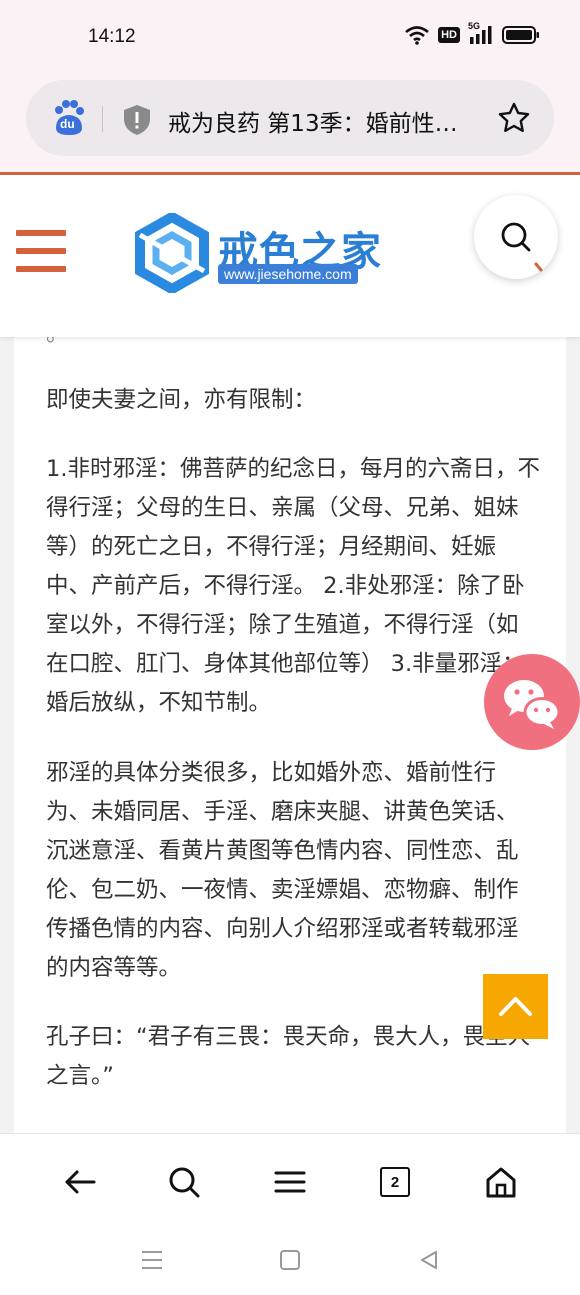 This screenshot has width=580, height=1295. I want to click on article-paragraph: 即使夫妻之间，亦有限制：, so click(181, 400).